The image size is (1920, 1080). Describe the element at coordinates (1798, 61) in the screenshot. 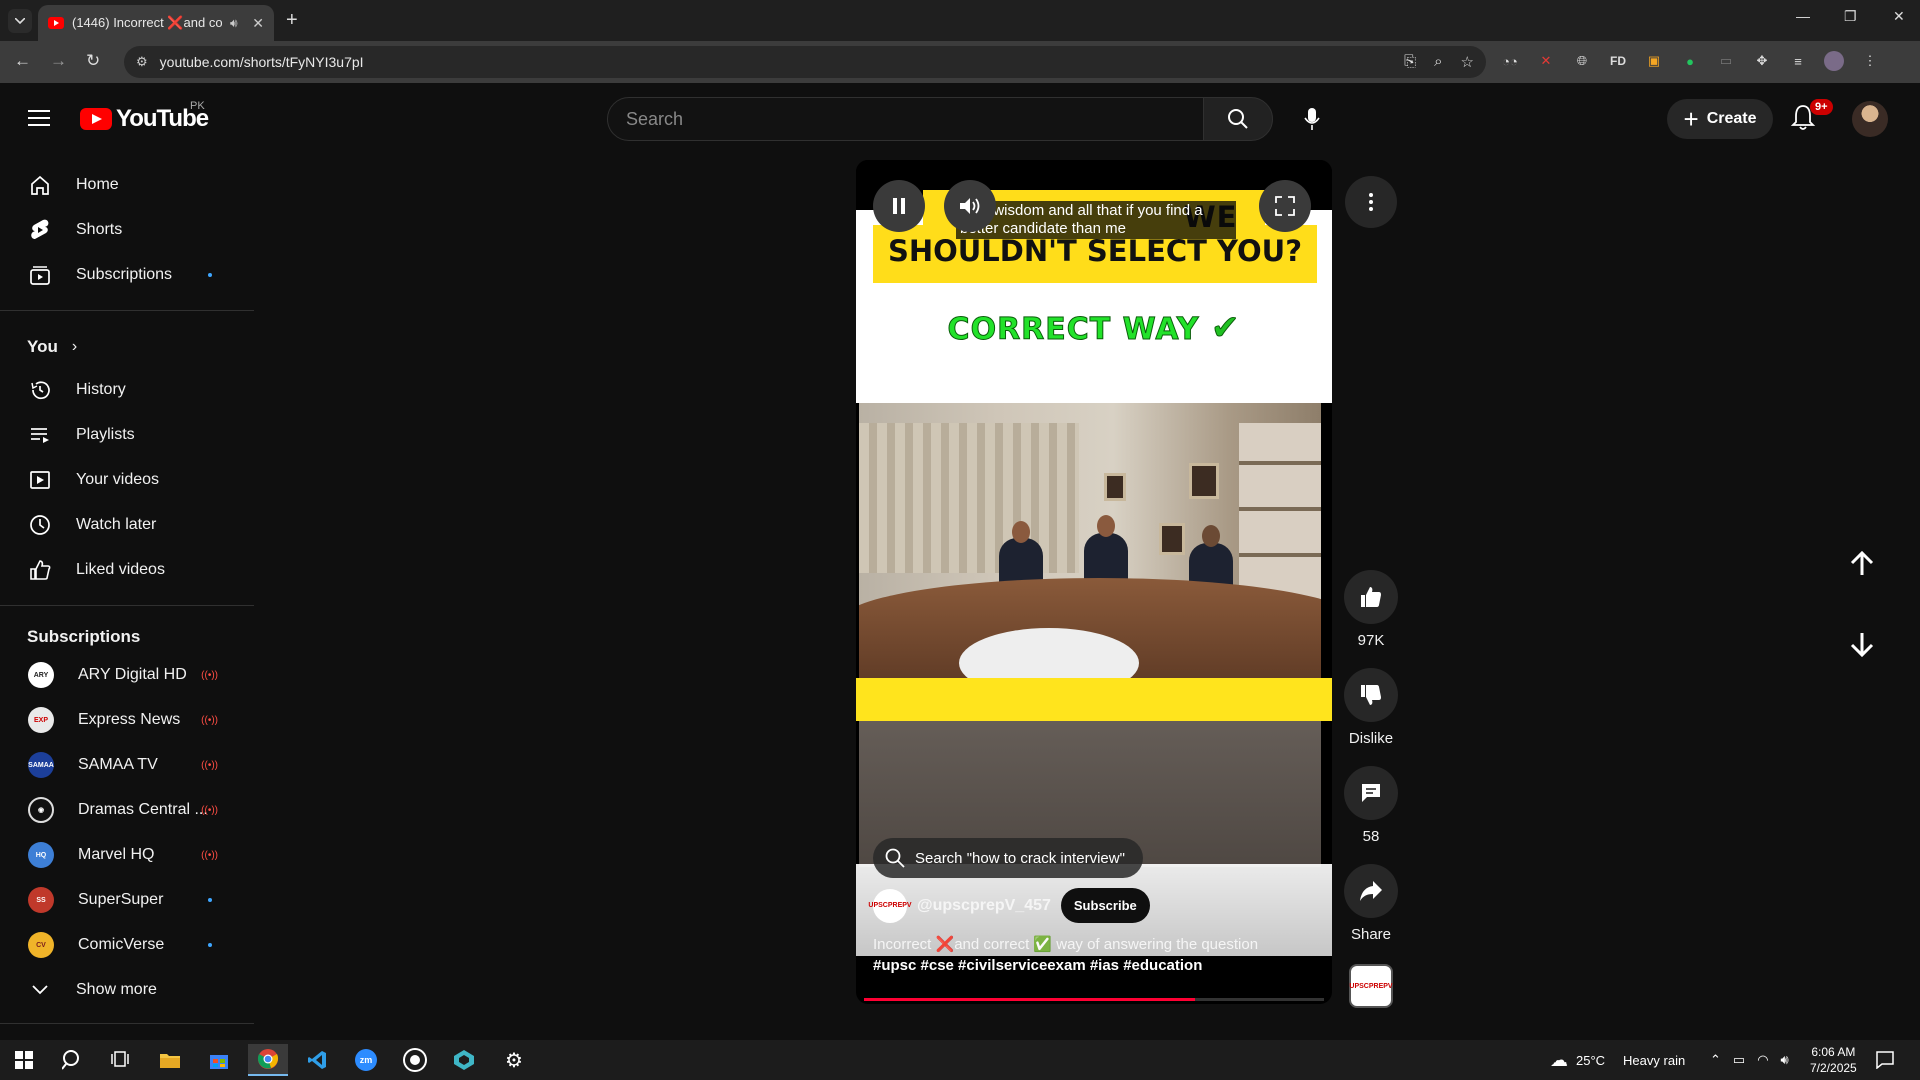

I see `media-controls-icon: ≡` at that location.